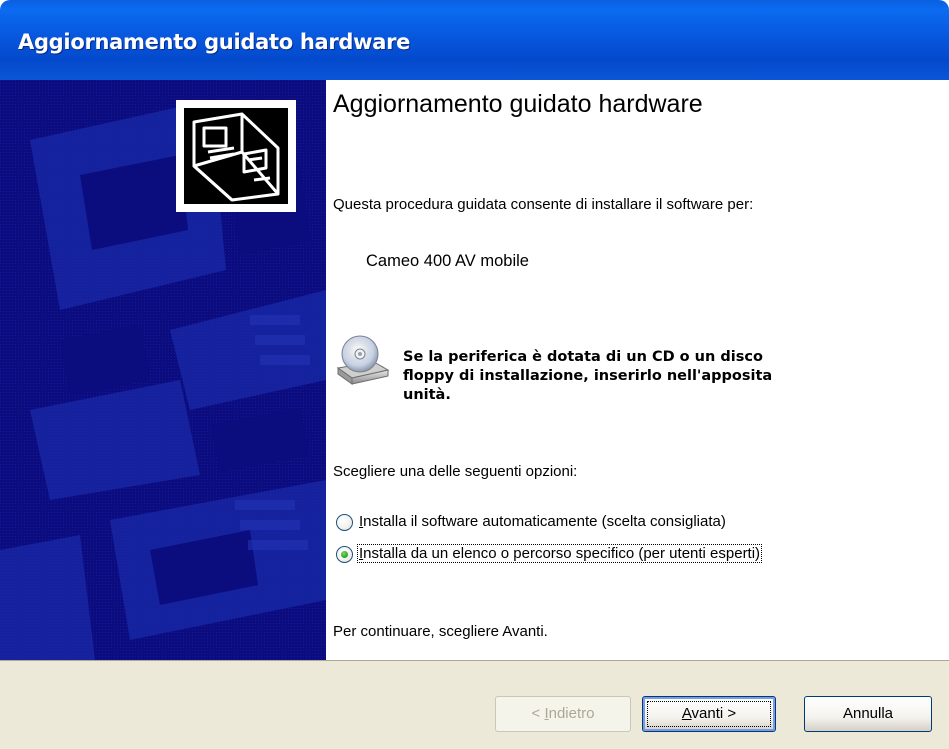 The height and width of the screenshot is (749, 949). I want to click on options-prompt: Scegliere una delle seguenti opzioni:, so click(455, 471).